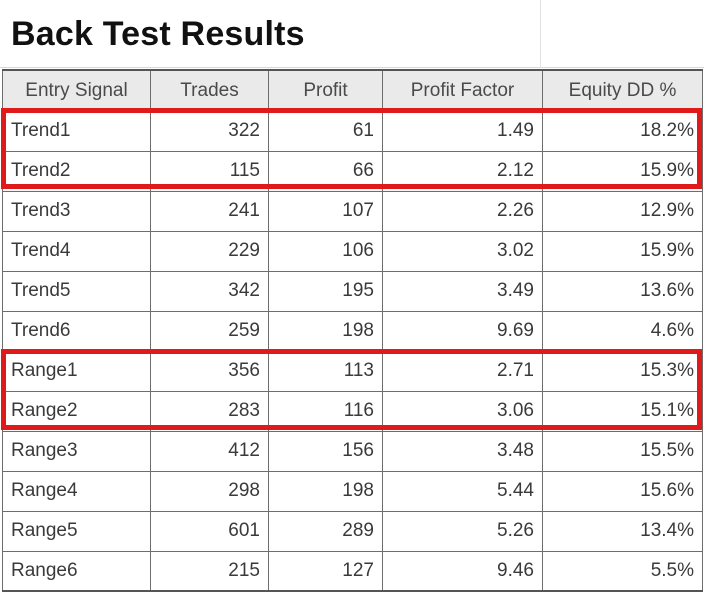 The image size is (704, 600). I want to click on cell-equity-dd: 13.6%, so click(622, 291).